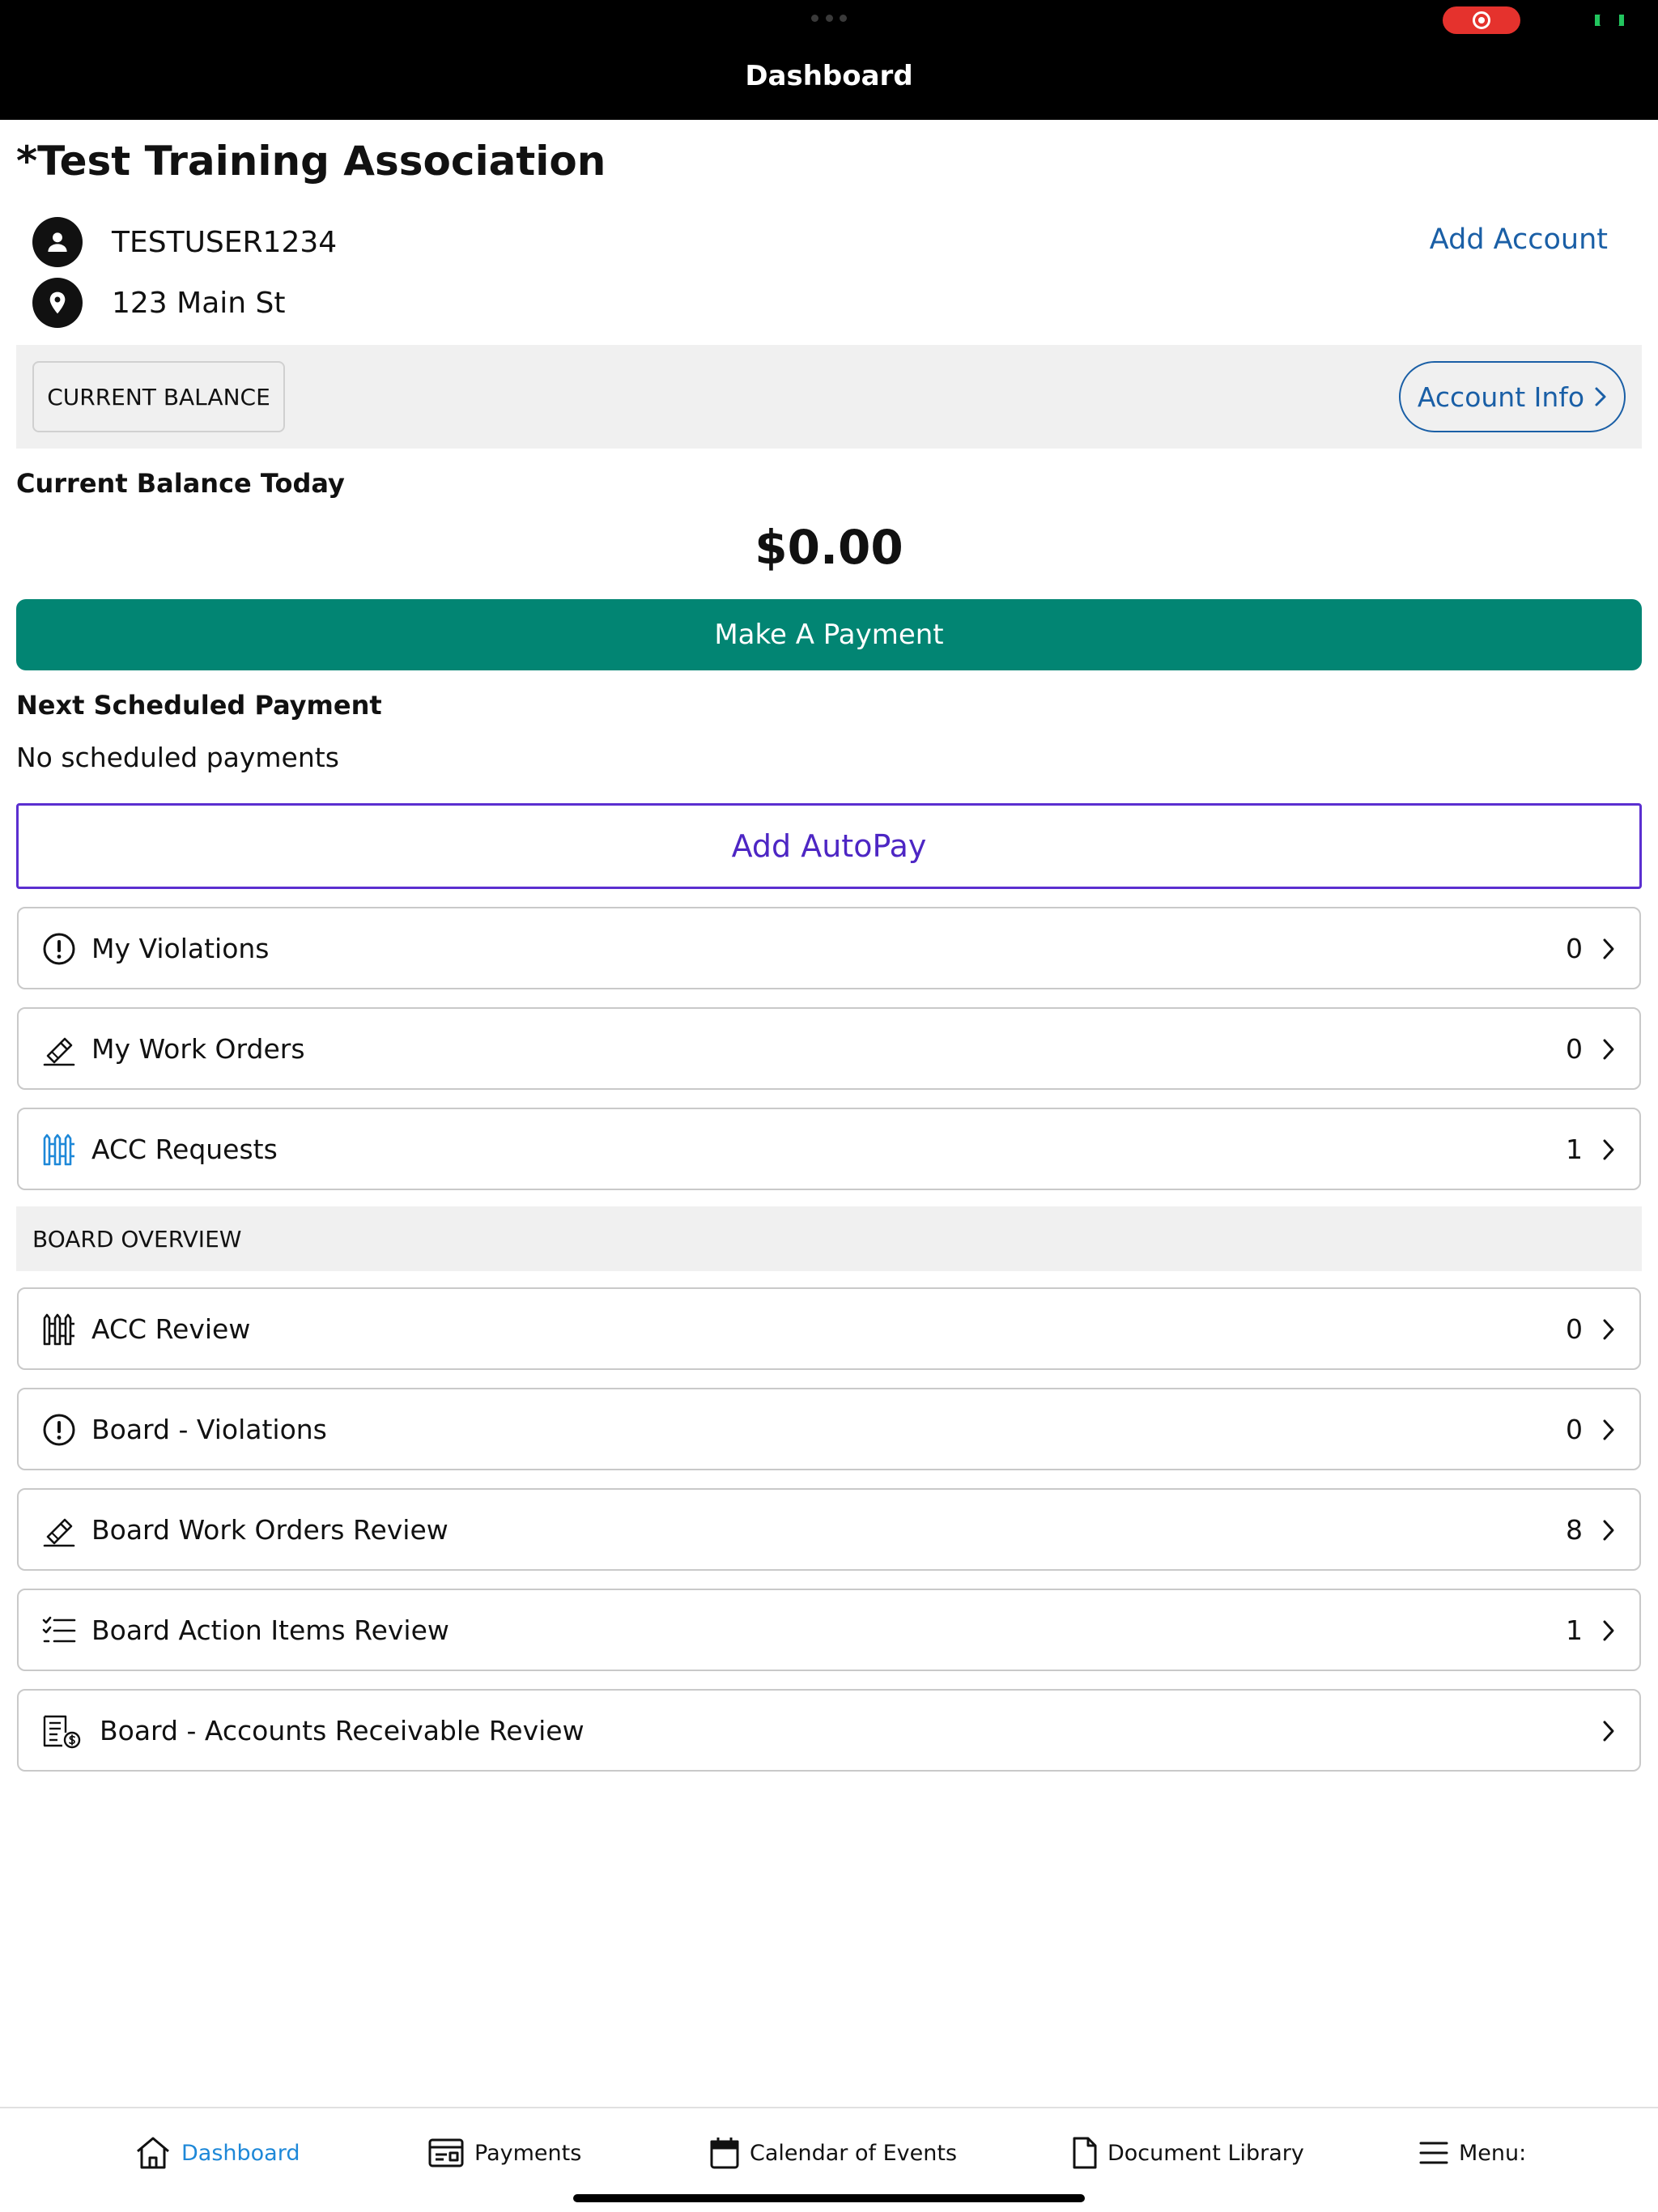 This screenshot has height=2212, width=1658. I want to click on association-name: *Test Training Association, so click(311, 162).